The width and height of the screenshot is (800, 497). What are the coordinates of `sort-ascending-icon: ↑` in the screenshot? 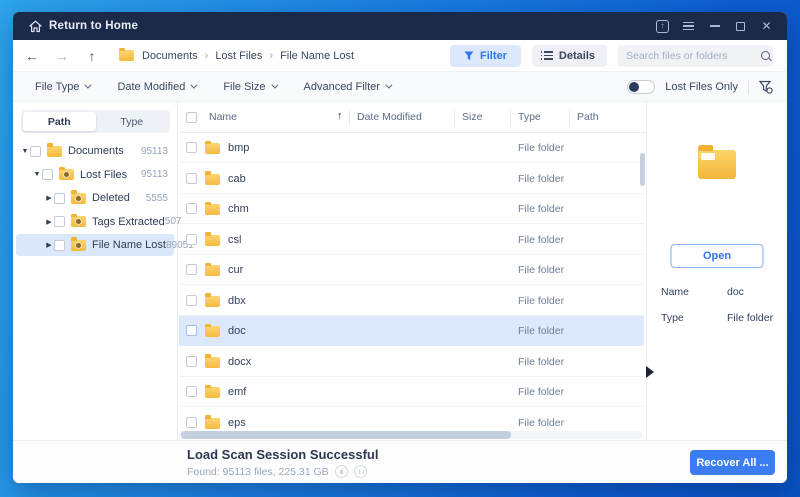 It's located at (340, 116).